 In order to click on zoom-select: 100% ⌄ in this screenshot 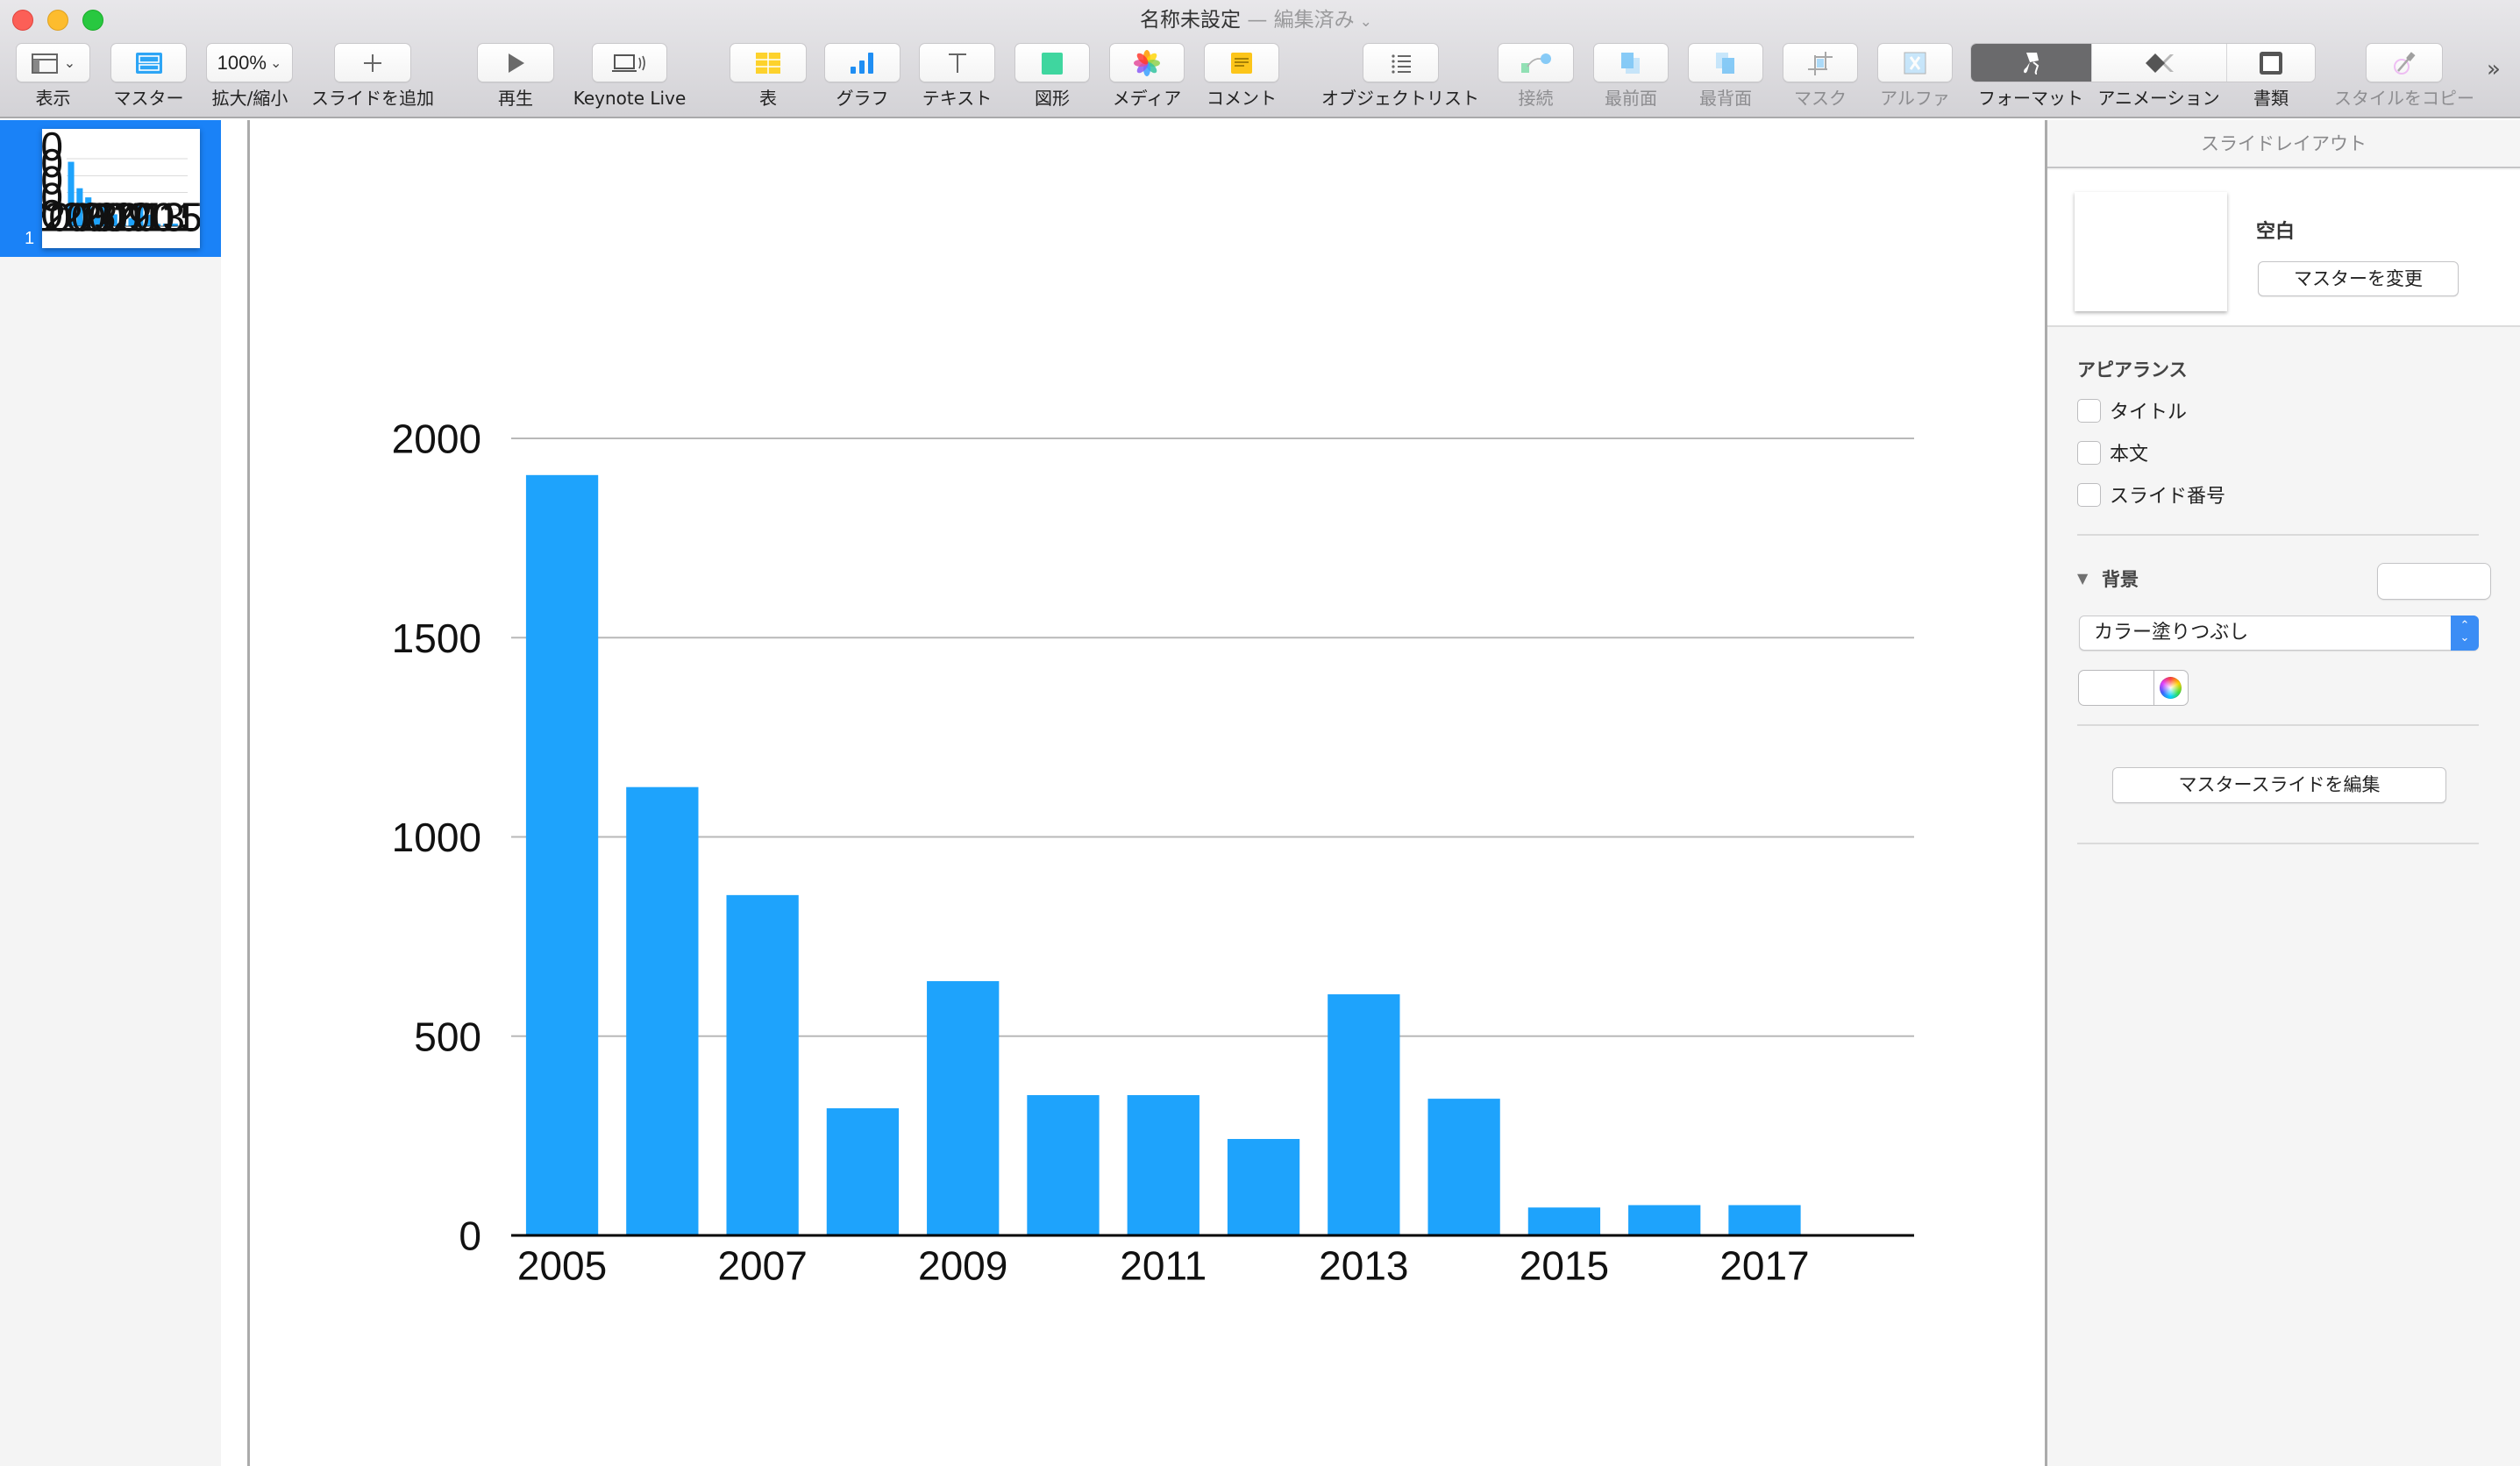, I will do `click(249, 63)`.